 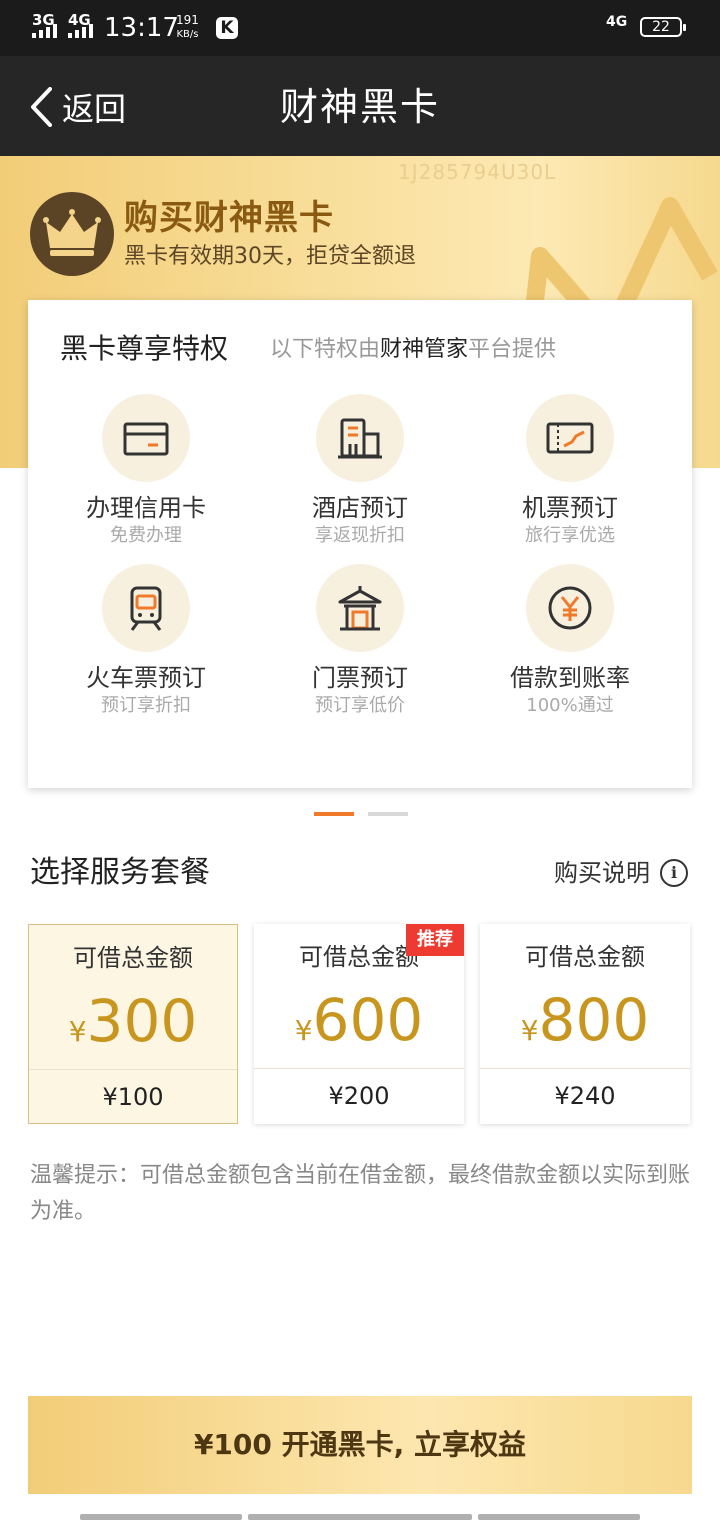 What do you see at coordinates (585, 1096) in the screenshot?
I see `package-price: ¥240` at bounding box center [585, 1096].